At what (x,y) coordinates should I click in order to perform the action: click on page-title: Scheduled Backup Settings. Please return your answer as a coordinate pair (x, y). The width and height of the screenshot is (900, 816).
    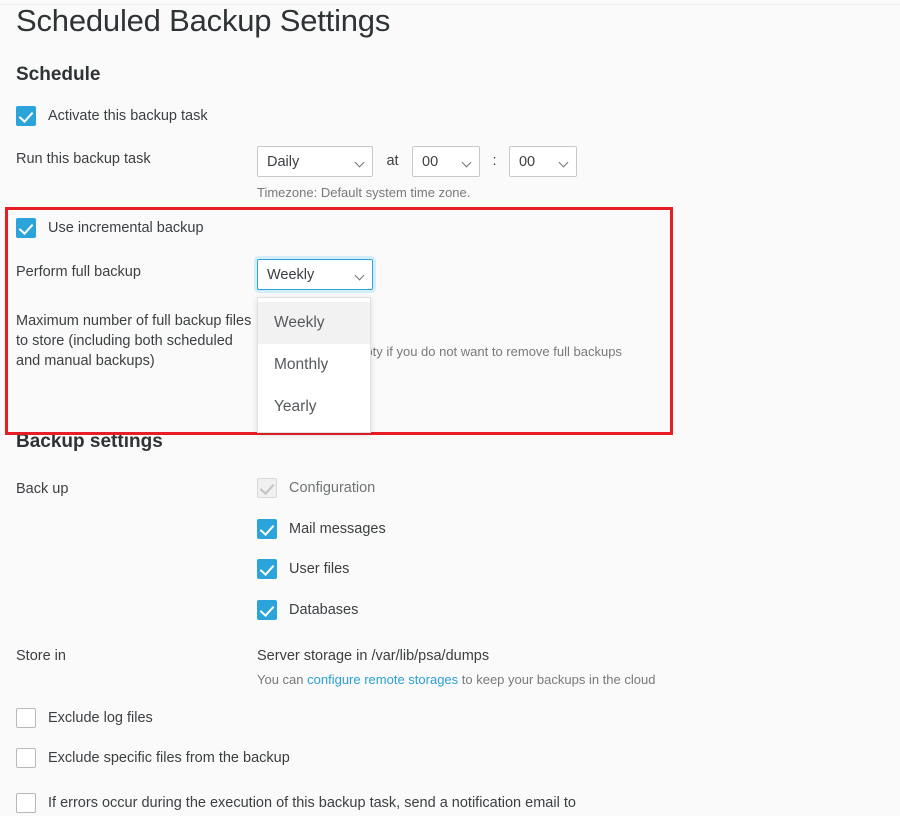
    Looking at the image, I should click on (203, 20).